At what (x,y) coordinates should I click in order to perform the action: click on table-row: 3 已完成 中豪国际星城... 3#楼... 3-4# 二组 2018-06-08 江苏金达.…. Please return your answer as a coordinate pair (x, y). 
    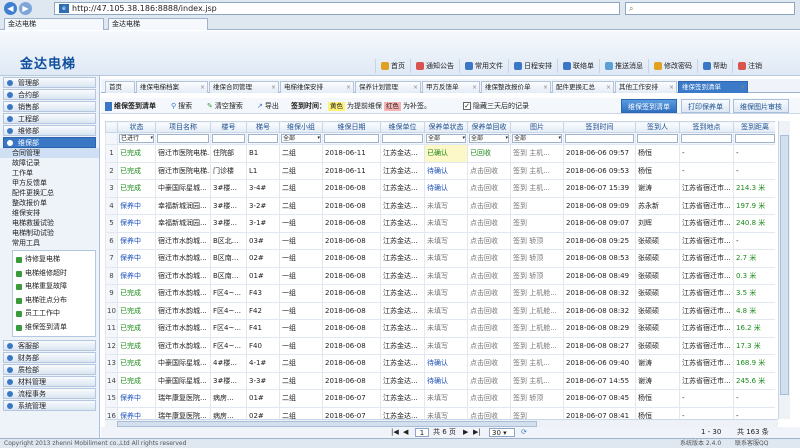
    Looking at the image, I should click on (440, 188).